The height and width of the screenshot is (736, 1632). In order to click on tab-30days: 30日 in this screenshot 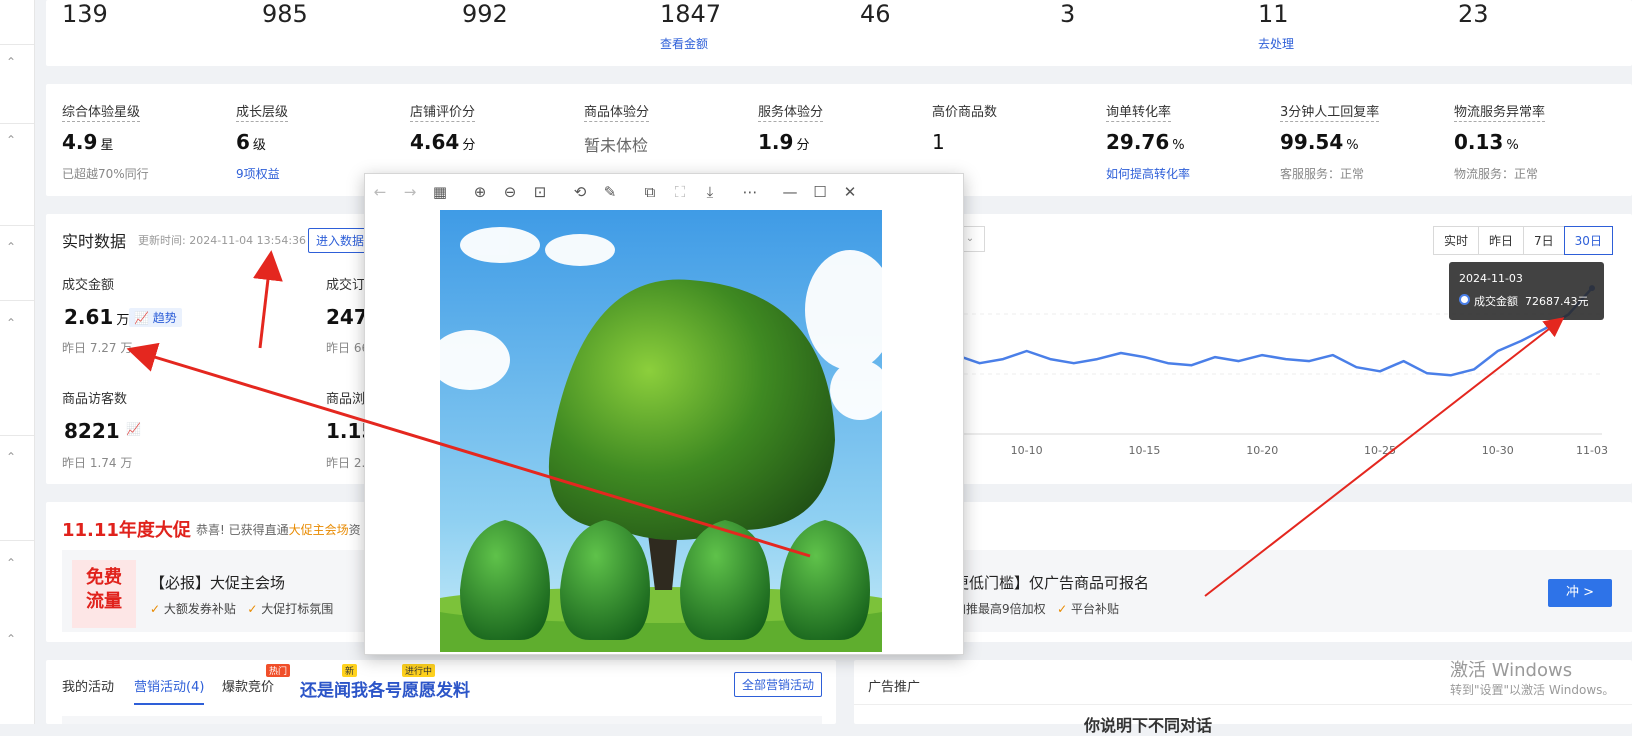, I will do `click(1588, 240)`.